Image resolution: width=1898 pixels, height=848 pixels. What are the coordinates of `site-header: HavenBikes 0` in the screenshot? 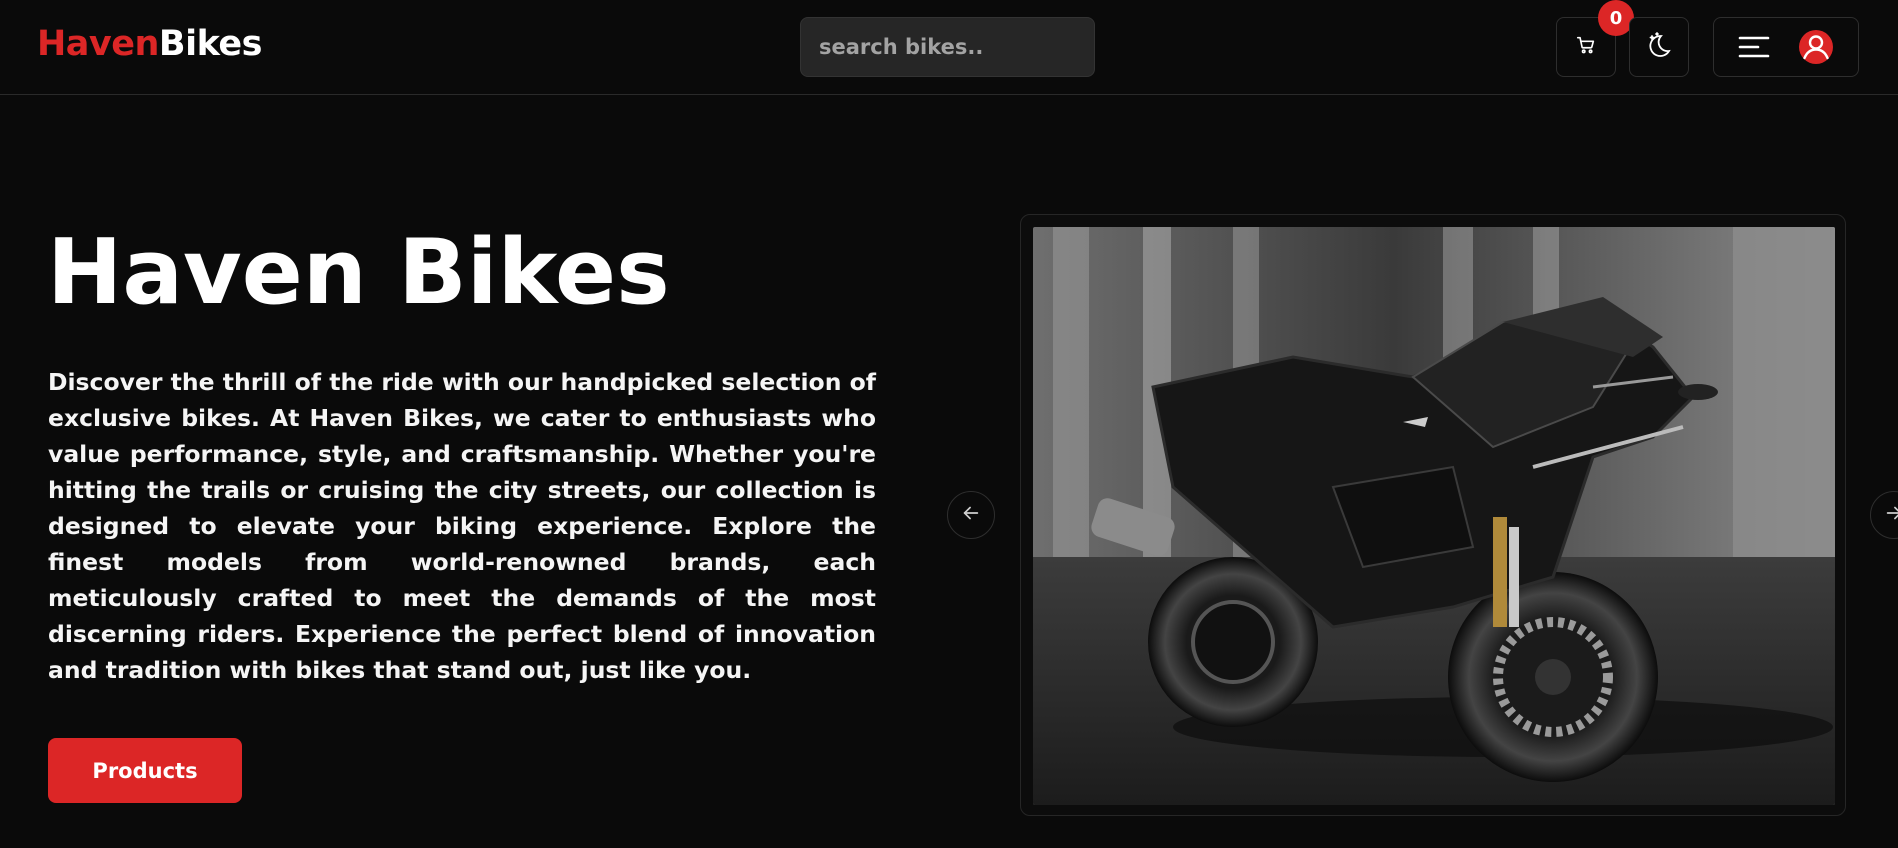 It's located at (949, 47).